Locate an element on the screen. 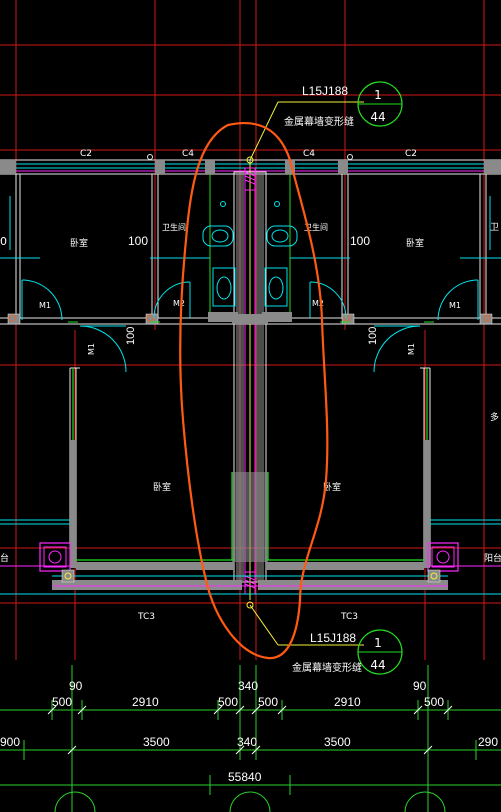 Image resolution: width=501 pixels, height=812 pixels. dim-row1-2: 90 is located at coordinates (420, 686).